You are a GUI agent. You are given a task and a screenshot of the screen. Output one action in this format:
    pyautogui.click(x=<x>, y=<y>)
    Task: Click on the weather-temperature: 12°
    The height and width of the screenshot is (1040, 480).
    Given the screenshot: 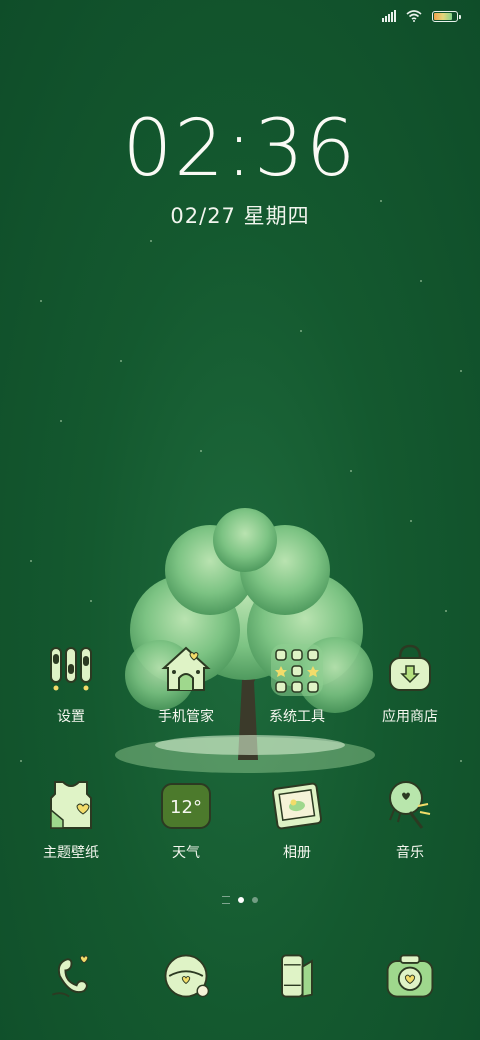 What is the action you would take?
    pyautogui.click(x=186, y=807)
    